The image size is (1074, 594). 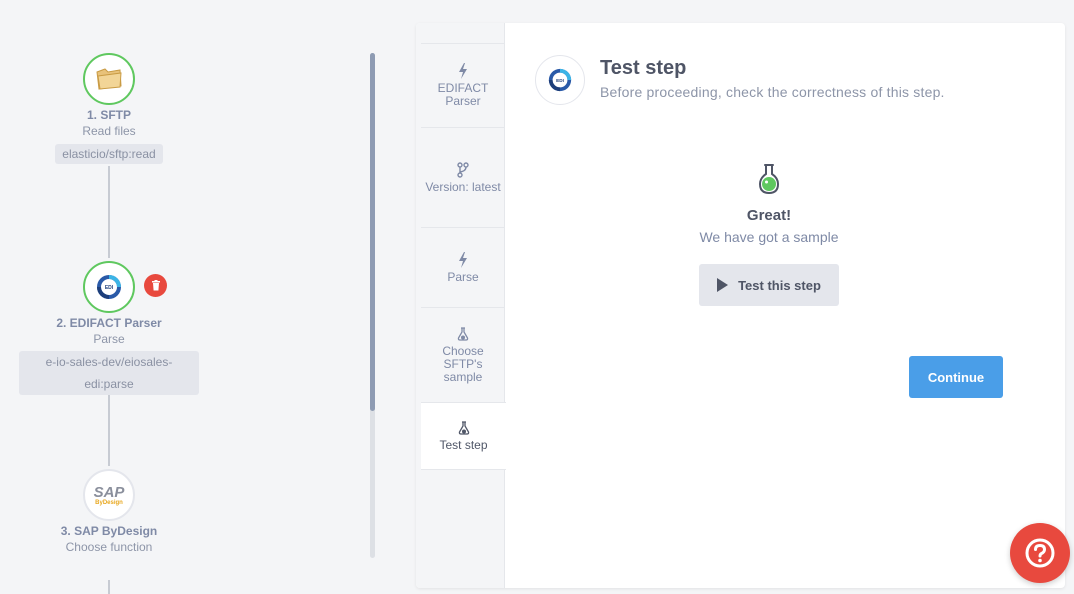 I want to click on tab-test-step: Test step, so click(x=463, y=436).